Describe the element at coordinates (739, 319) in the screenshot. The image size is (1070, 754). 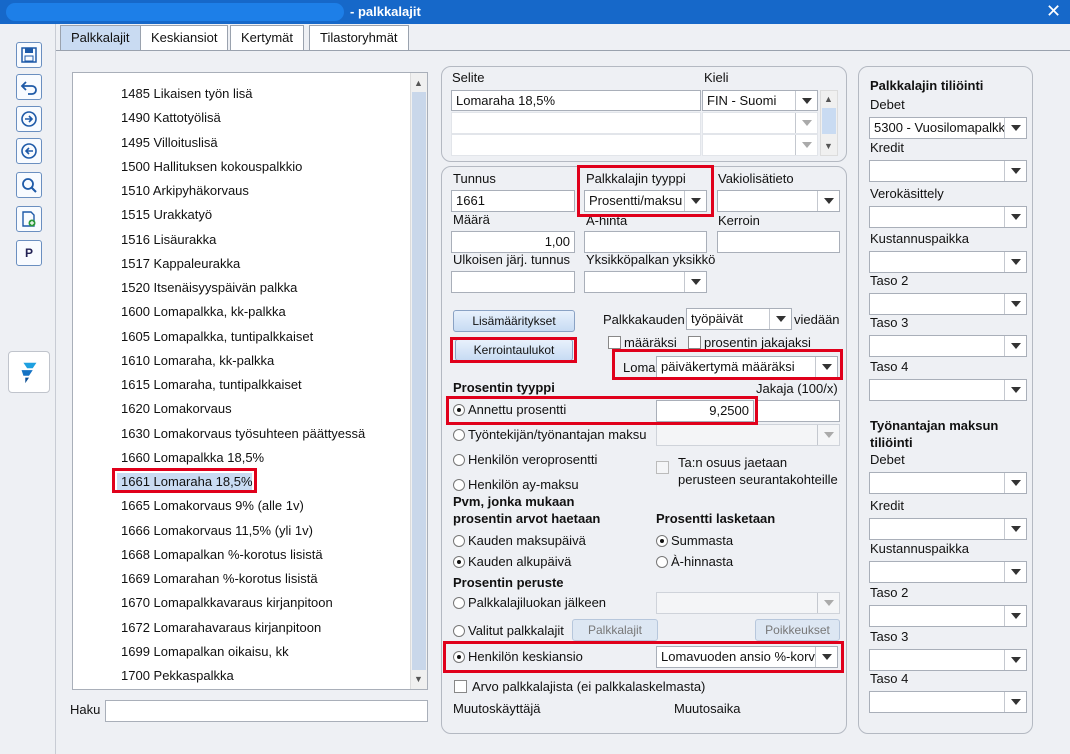
I see `palkkakauden-select: työpäivät` at that location.